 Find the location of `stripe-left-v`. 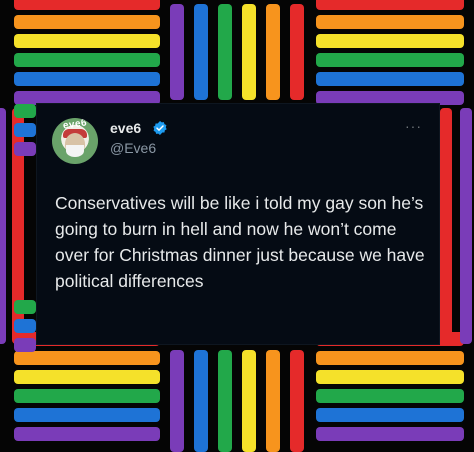

stripe-left-v is located at coordinates (3, 226).